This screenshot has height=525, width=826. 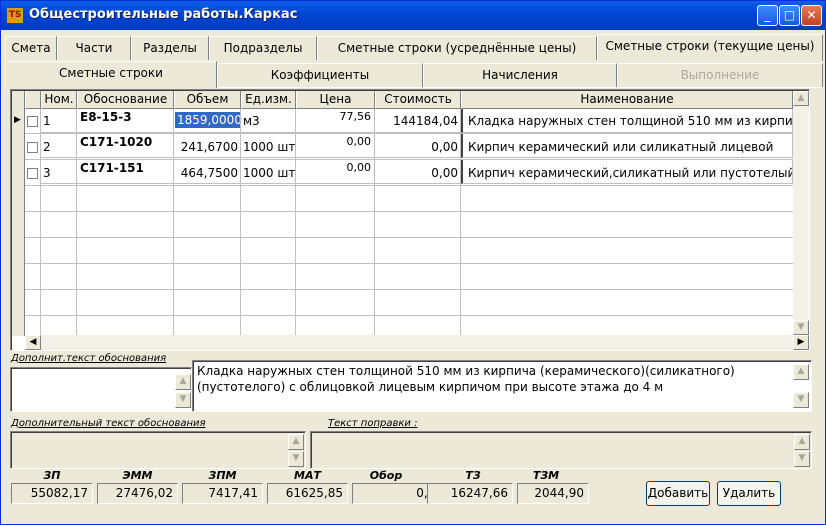 What do you see at coordinates (749, 493) in the screenshot?
I see `delete-button: Удалить` at bounding box center [749, 493].